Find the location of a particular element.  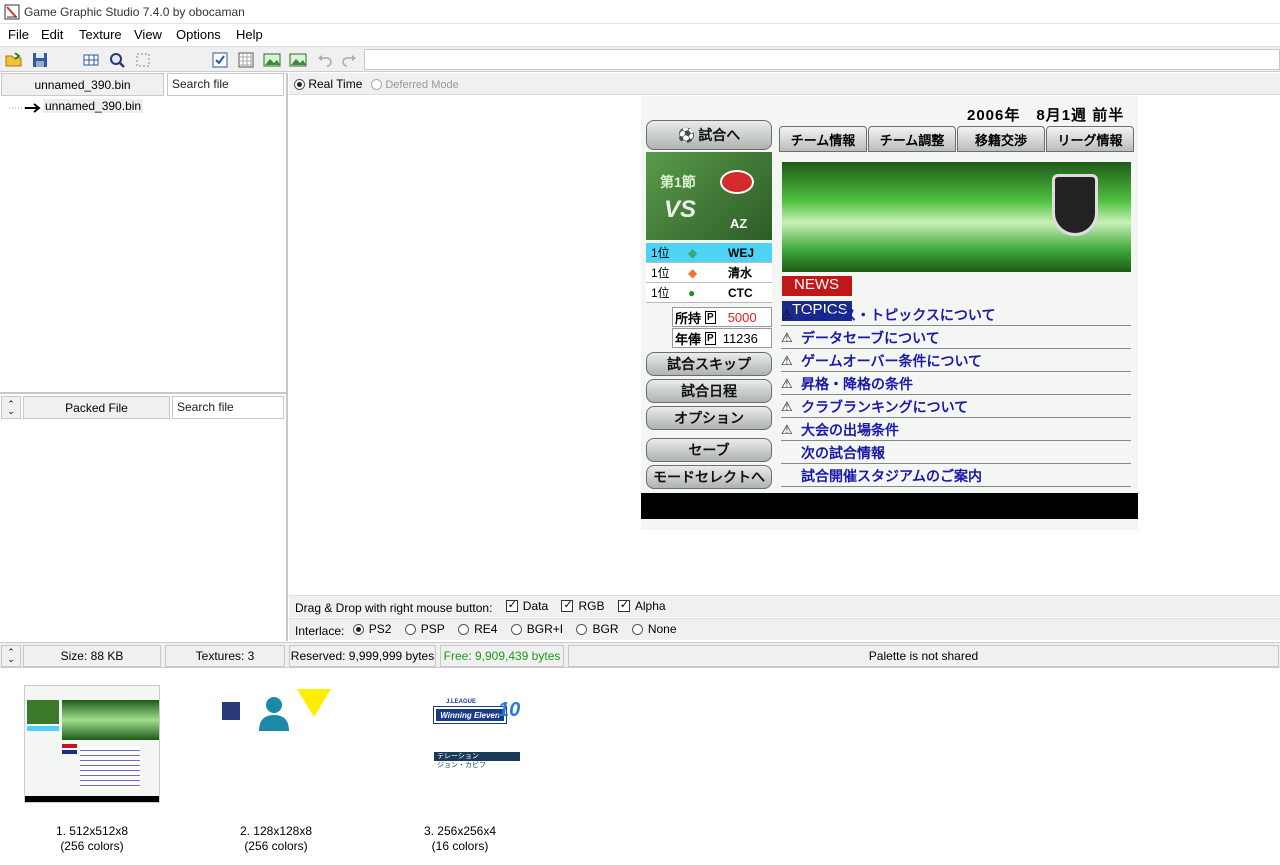

open-folder-icon is located at coordinates (14, 60).